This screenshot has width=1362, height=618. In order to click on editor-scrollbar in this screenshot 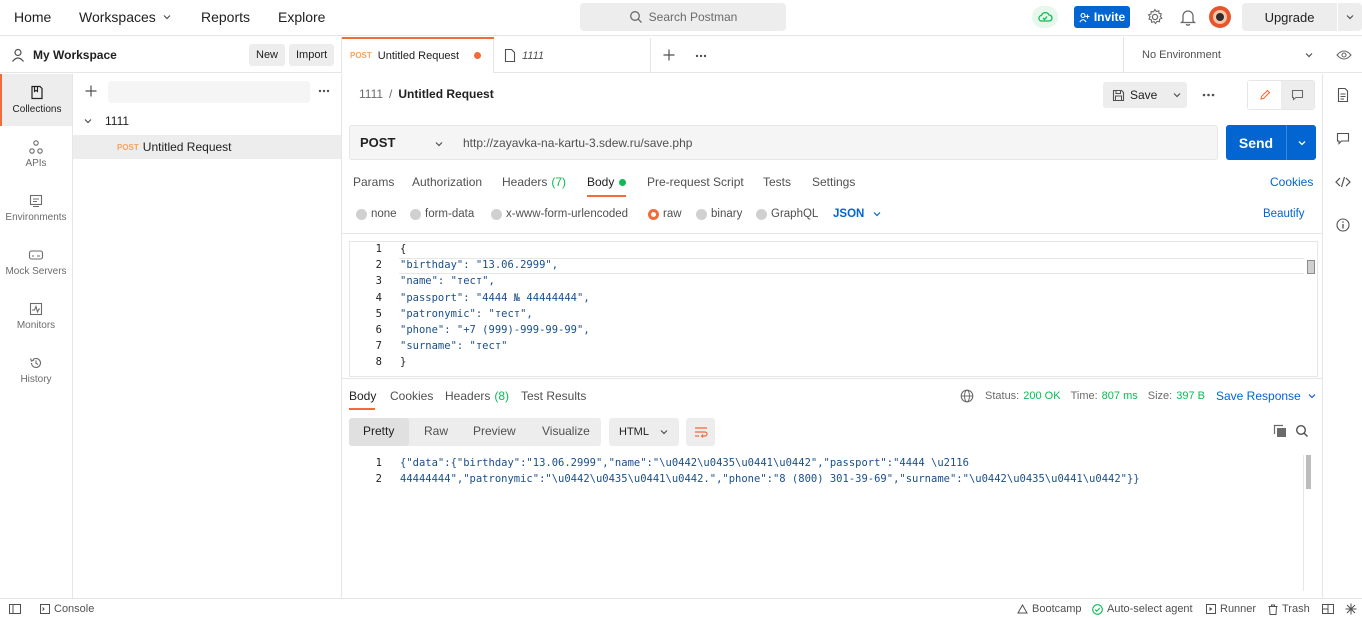, I will do `click(1311, 267)`.